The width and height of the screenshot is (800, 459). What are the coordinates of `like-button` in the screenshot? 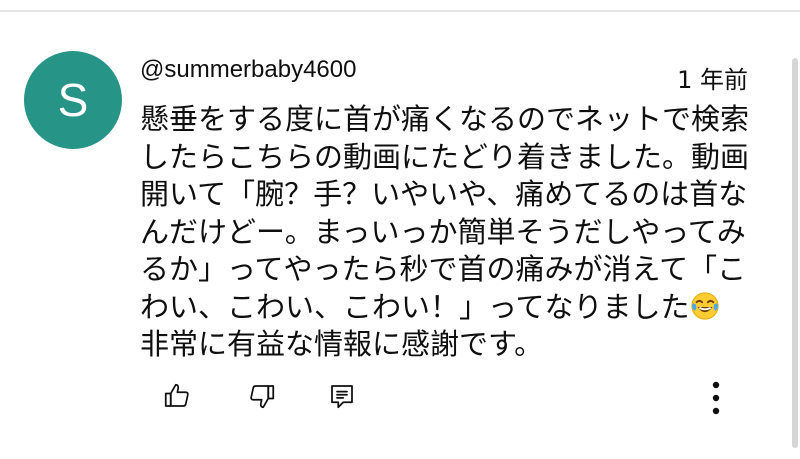 It's located at (177, 396).